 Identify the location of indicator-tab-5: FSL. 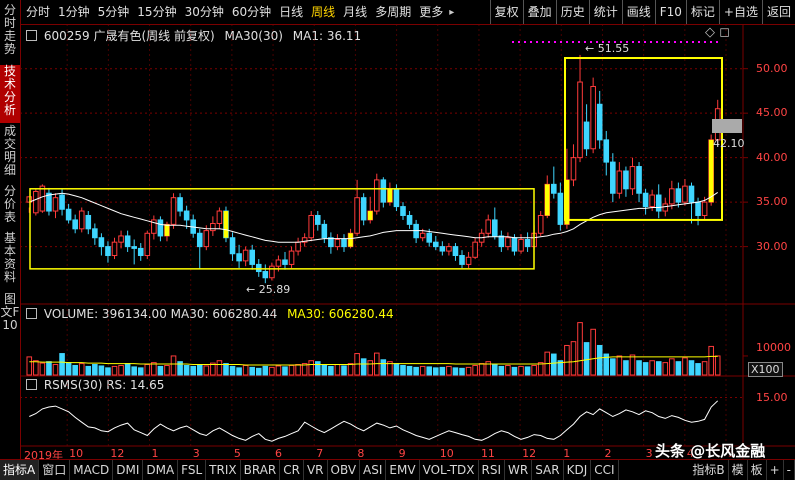
(192, 470).